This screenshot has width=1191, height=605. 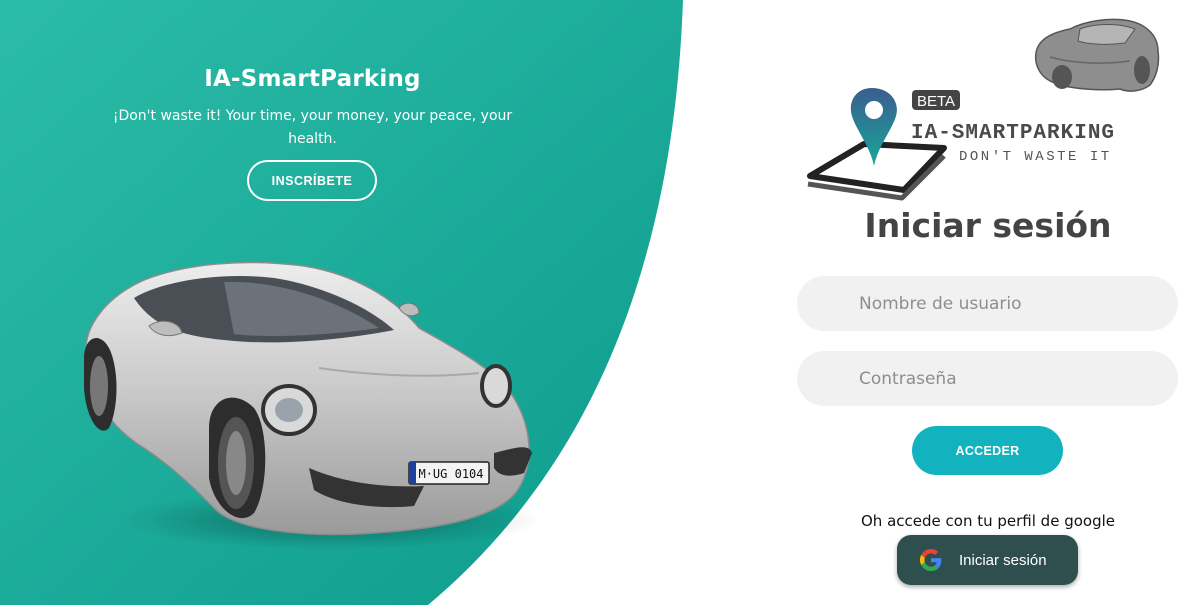 I want to click on login-submit-button: ACCEDER, so click(x=987, y=450).